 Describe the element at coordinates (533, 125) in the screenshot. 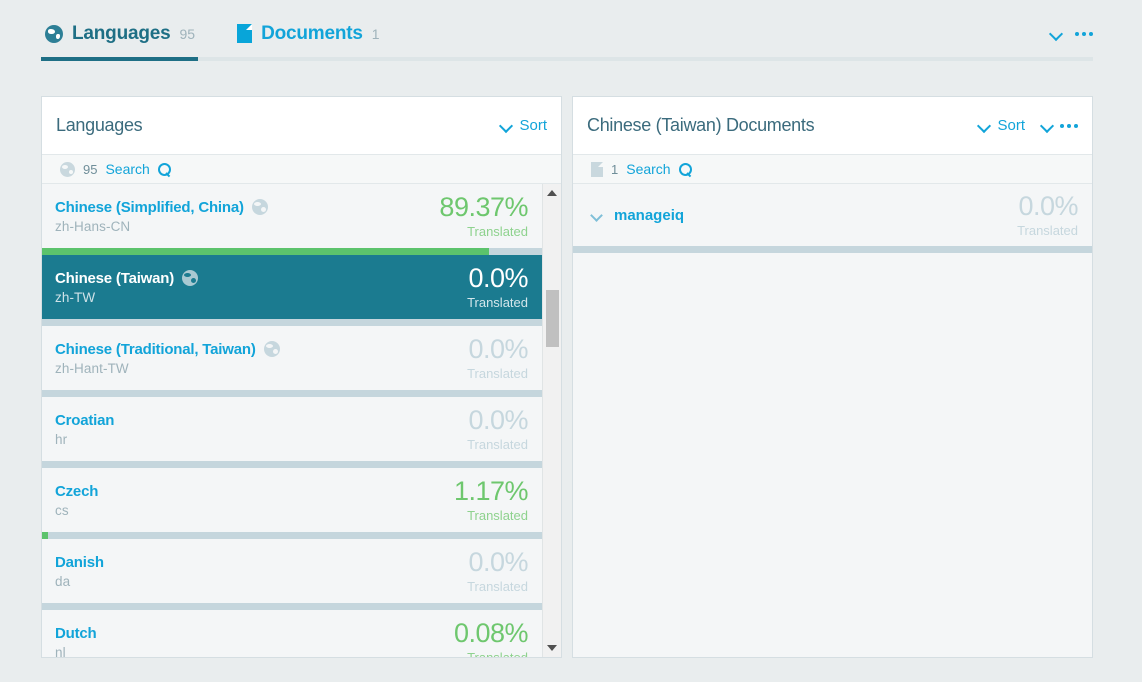

I see `languages-sort-label: Sort` at that location.